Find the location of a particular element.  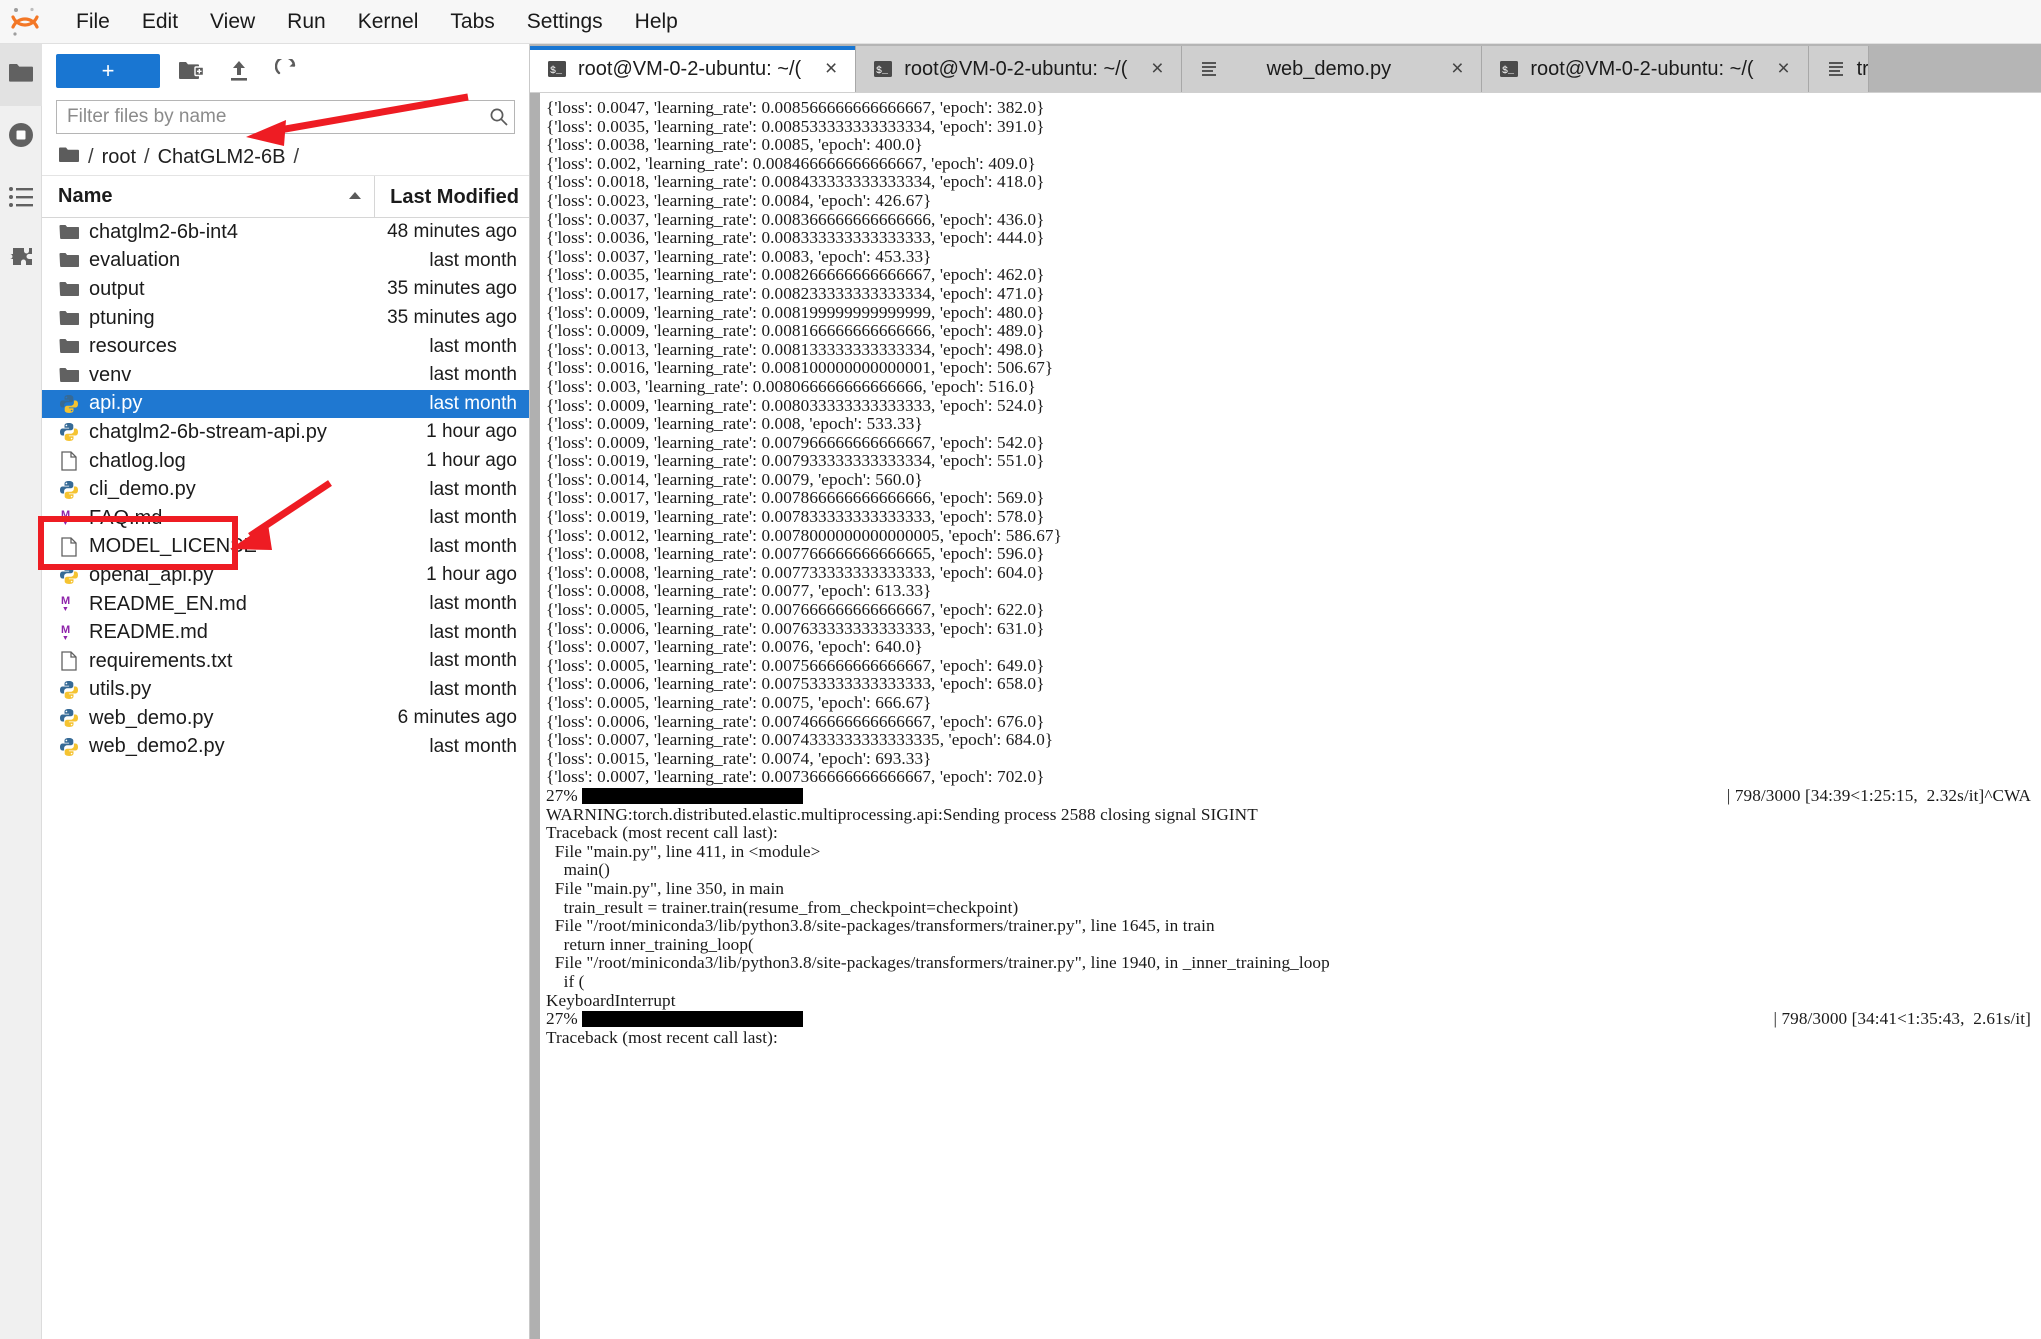

dock-tab: web_demo.py × is located at coordinates (1332, 69).